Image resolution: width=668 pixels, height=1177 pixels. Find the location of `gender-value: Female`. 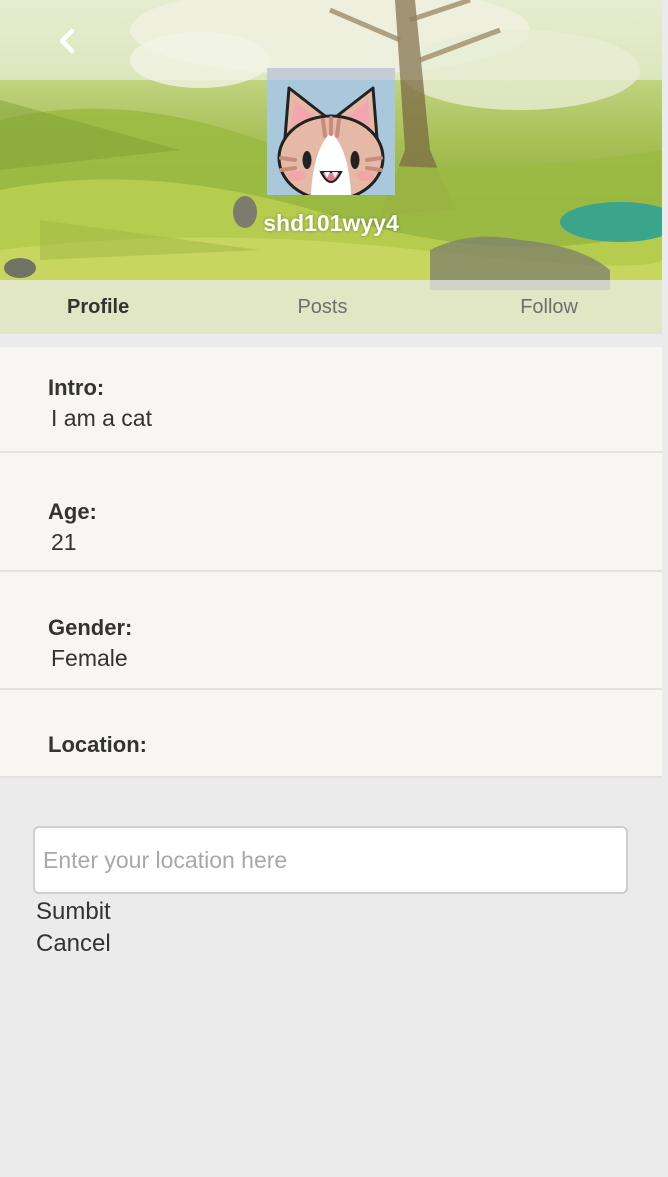

gender-value: Female is located at coordinates (89, 658).